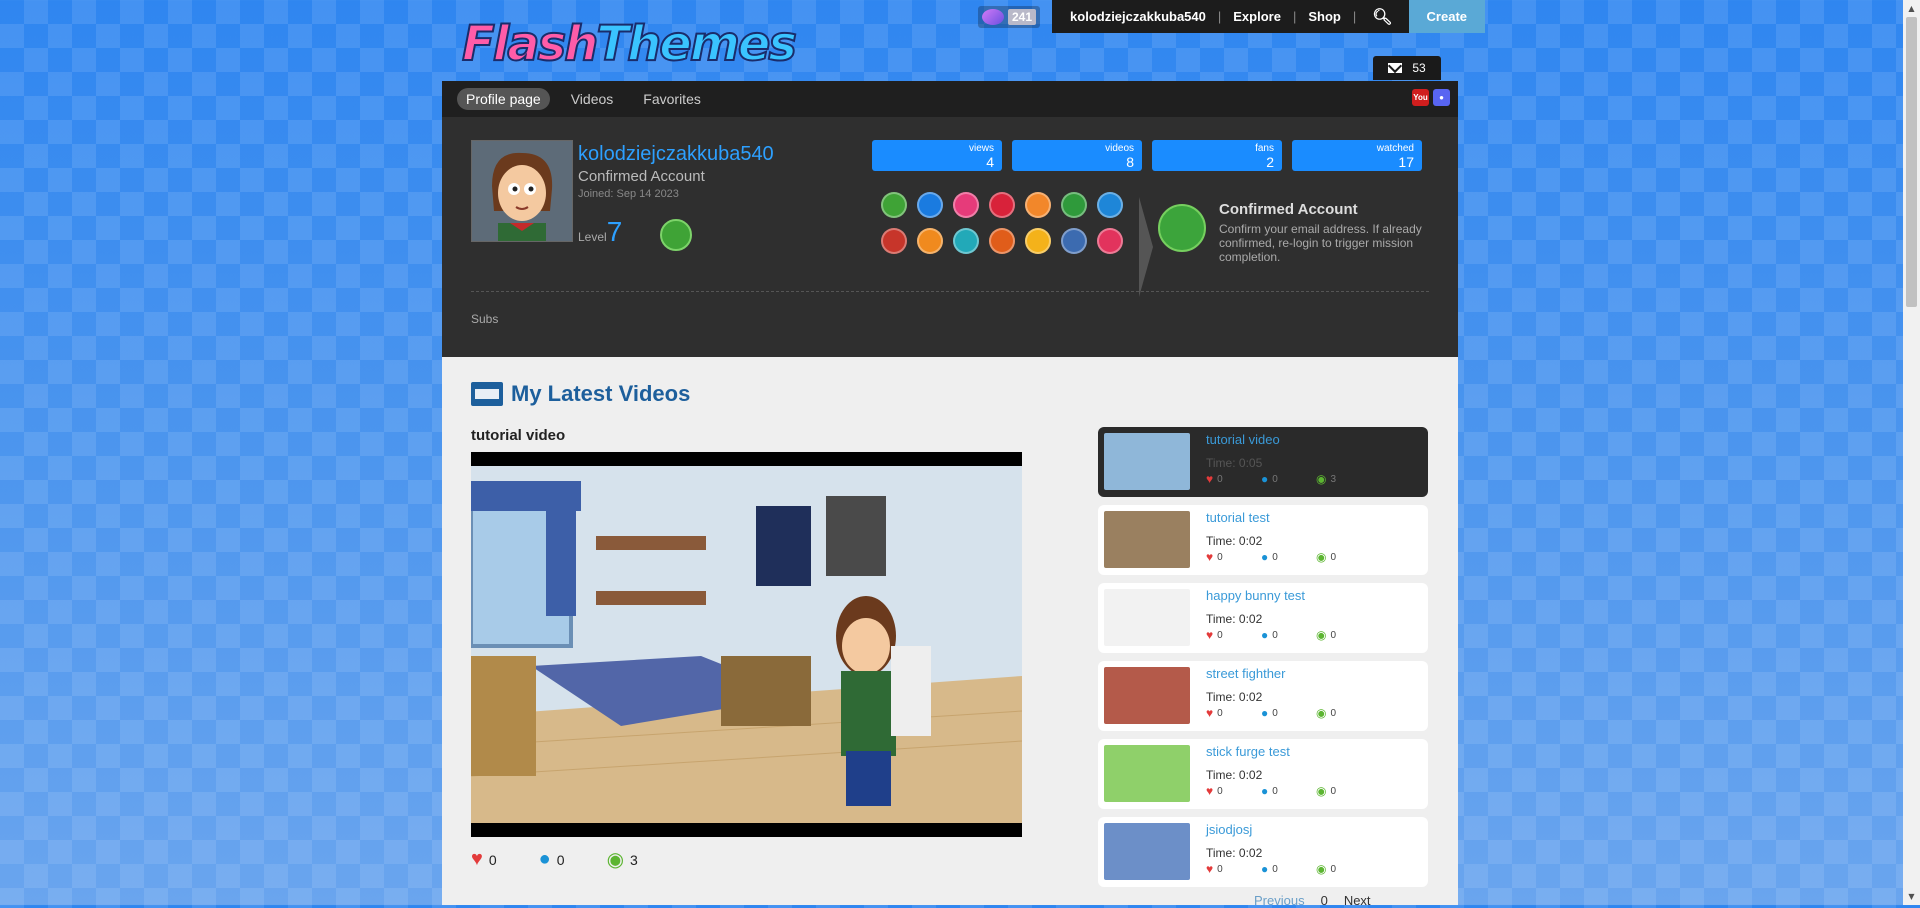 The image size is (1920, 908). Describe the element at coordinates (1279, 900) in the screenshot. I see `previous-link: Previous` at that location.